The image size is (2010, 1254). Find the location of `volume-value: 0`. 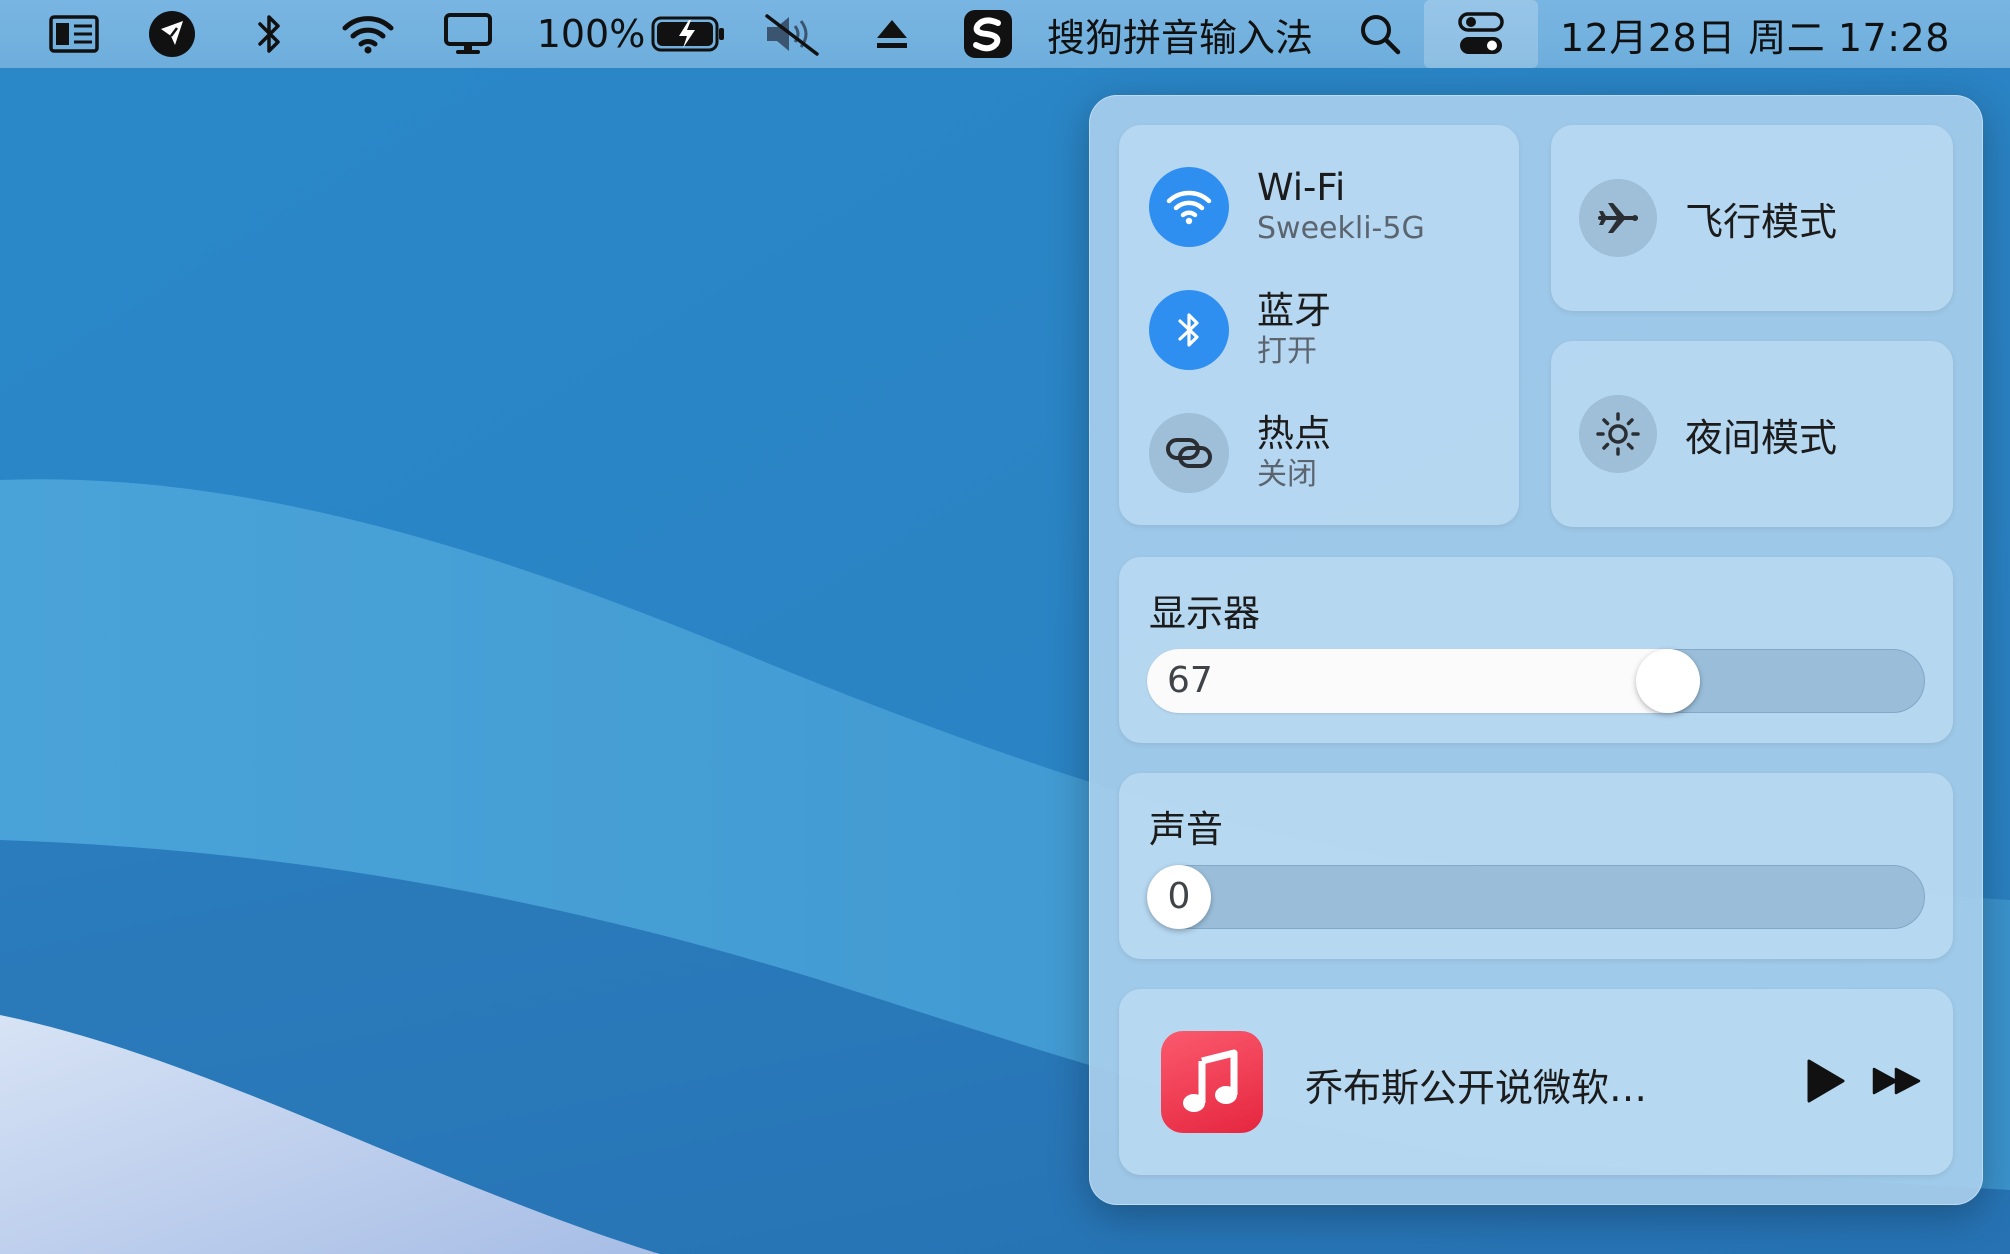

volume-value: 0 is located at coordinates (1179, 896).